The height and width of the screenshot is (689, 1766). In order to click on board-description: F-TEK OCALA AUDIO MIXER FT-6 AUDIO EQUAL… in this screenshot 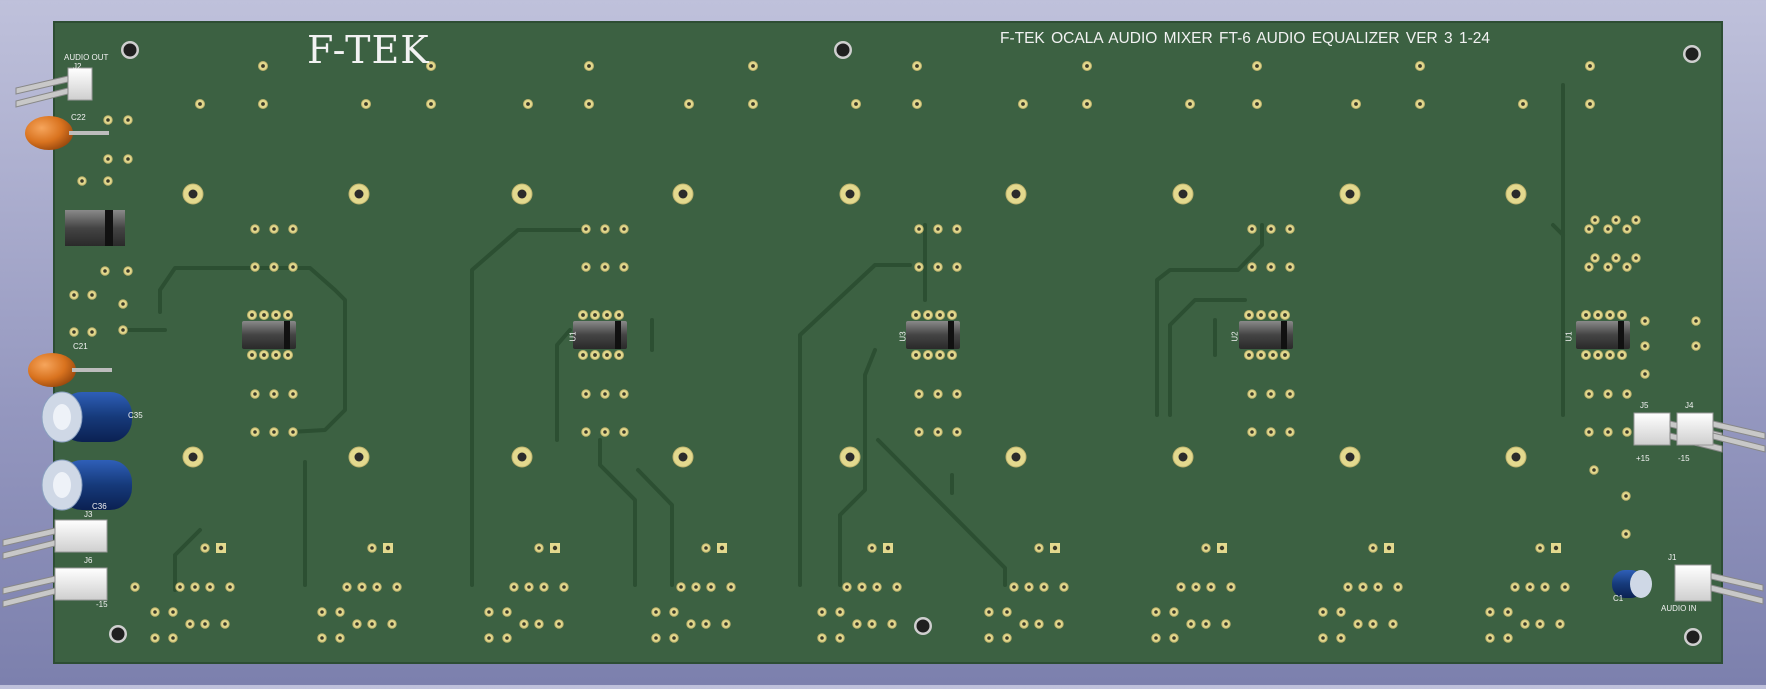, I will do `click(1245, 38)`.